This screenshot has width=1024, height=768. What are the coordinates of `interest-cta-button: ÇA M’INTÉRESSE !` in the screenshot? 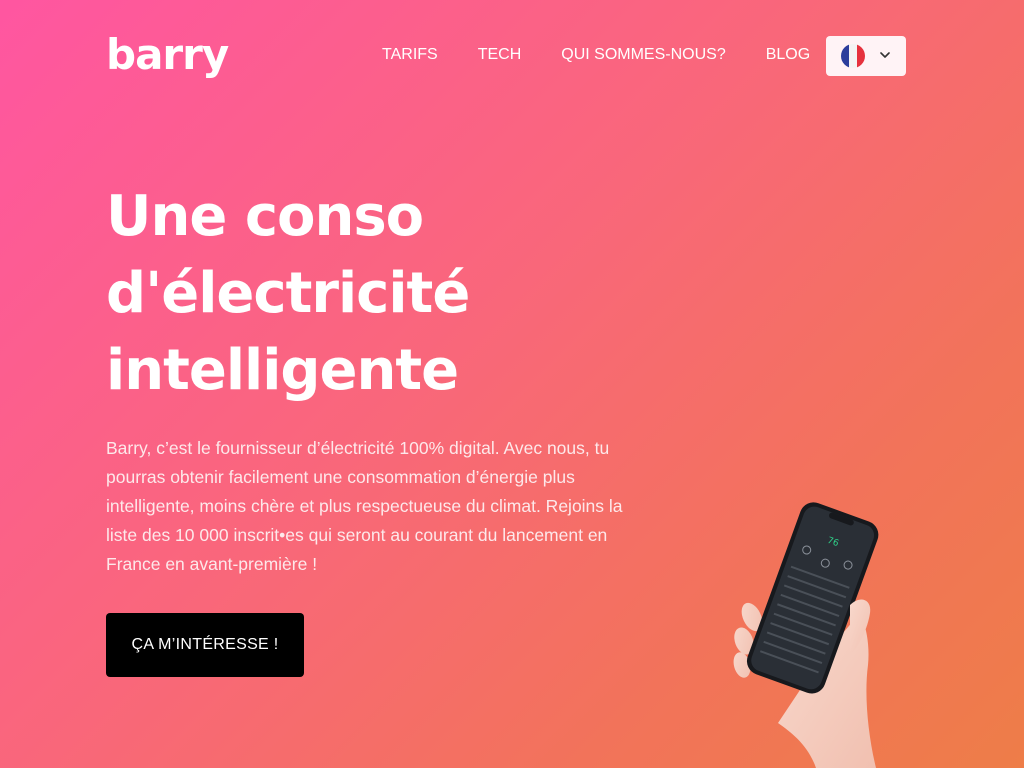 It's located at (205, 645).